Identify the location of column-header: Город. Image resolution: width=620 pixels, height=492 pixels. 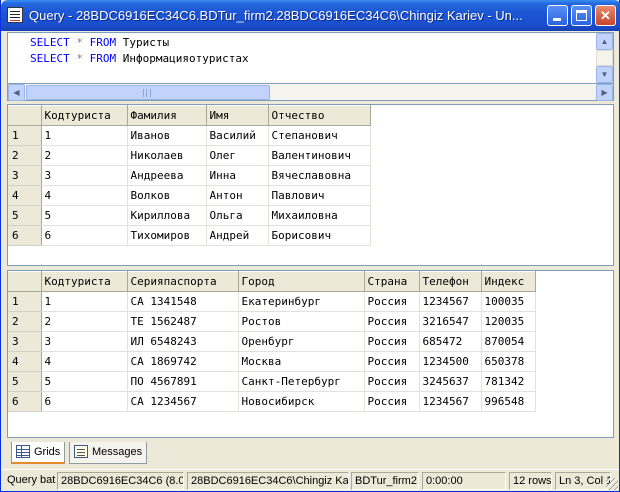
(301, 281).